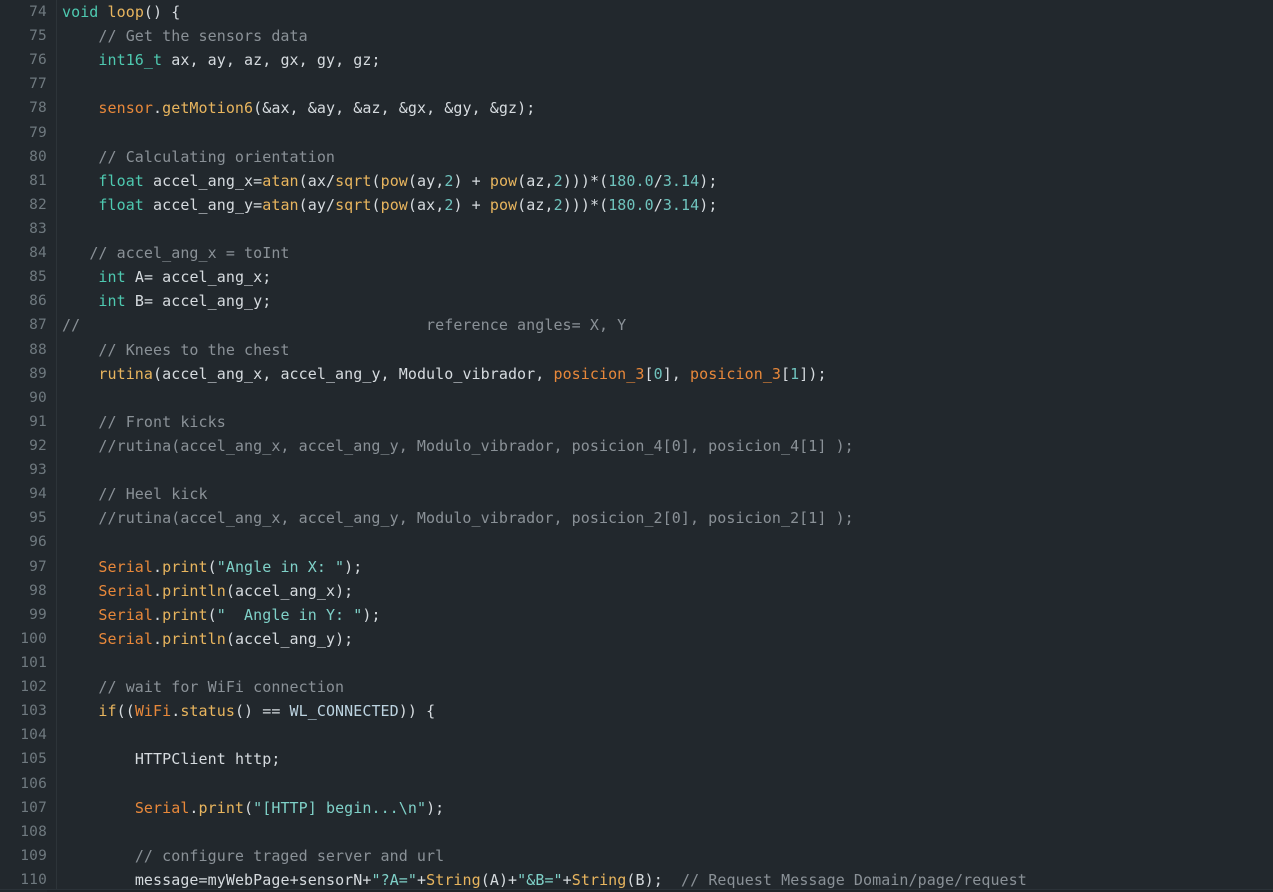 This screenshot has width=1273, height=892. Describe the element at coordinates (667, 301) in the screenshot. I see `code-line: int B= accel_ang_y;` at that location.